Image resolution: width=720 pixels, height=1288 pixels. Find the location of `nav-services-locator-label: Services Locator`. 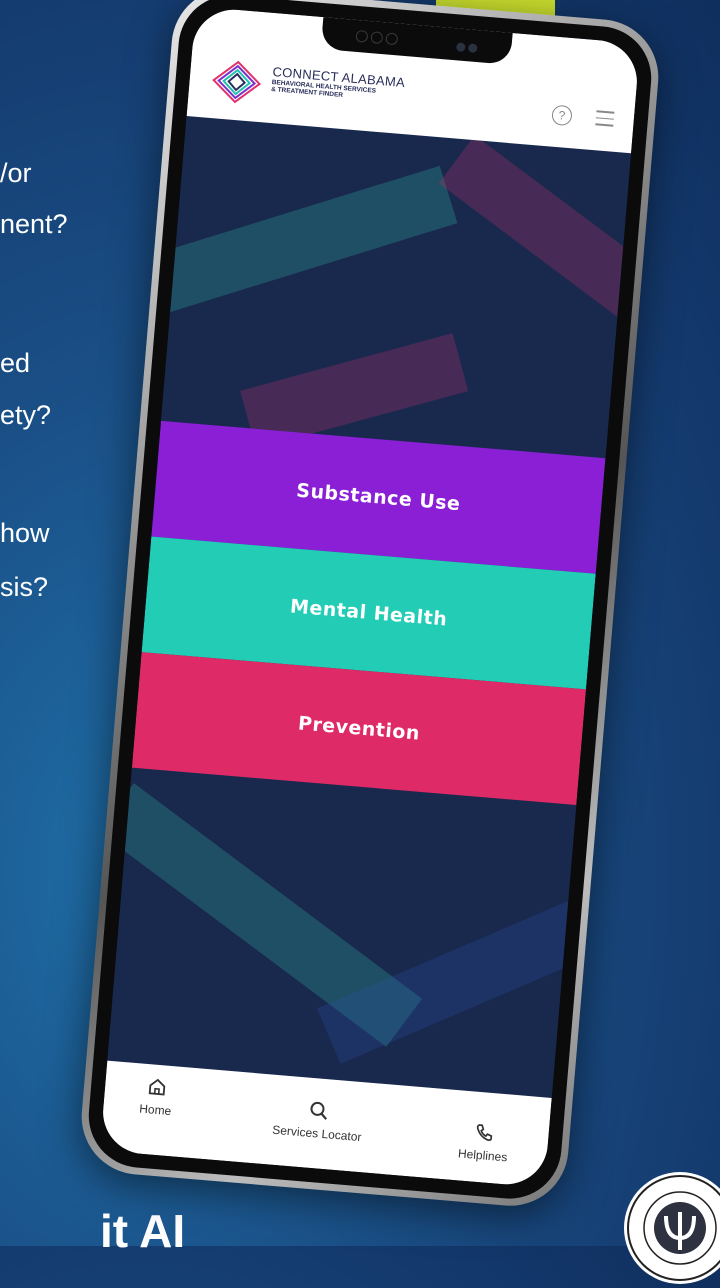

nav-services-locator-label: Services Locator is located at coordinates (317, 1133).